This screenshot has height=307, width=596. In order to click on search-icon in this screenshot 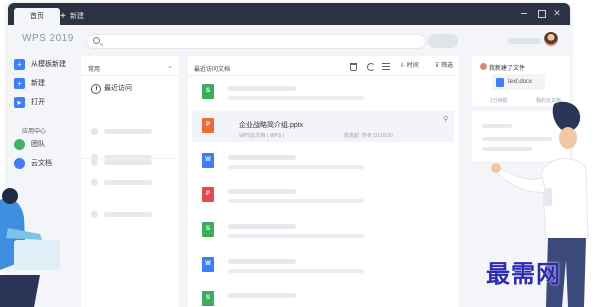, I will do `click(96, 40)`.